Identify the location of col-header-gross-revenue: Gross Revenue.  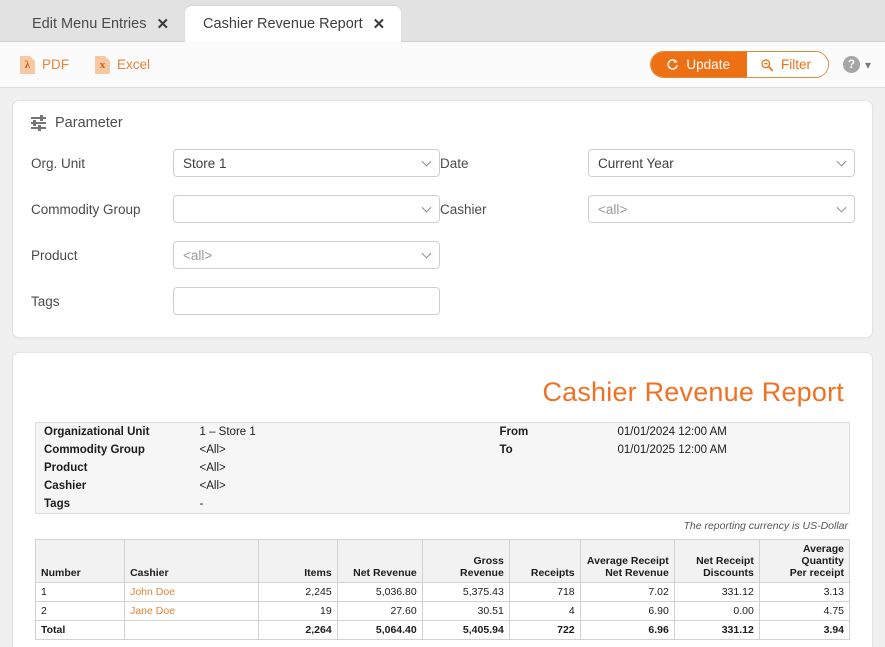
(465, 561).